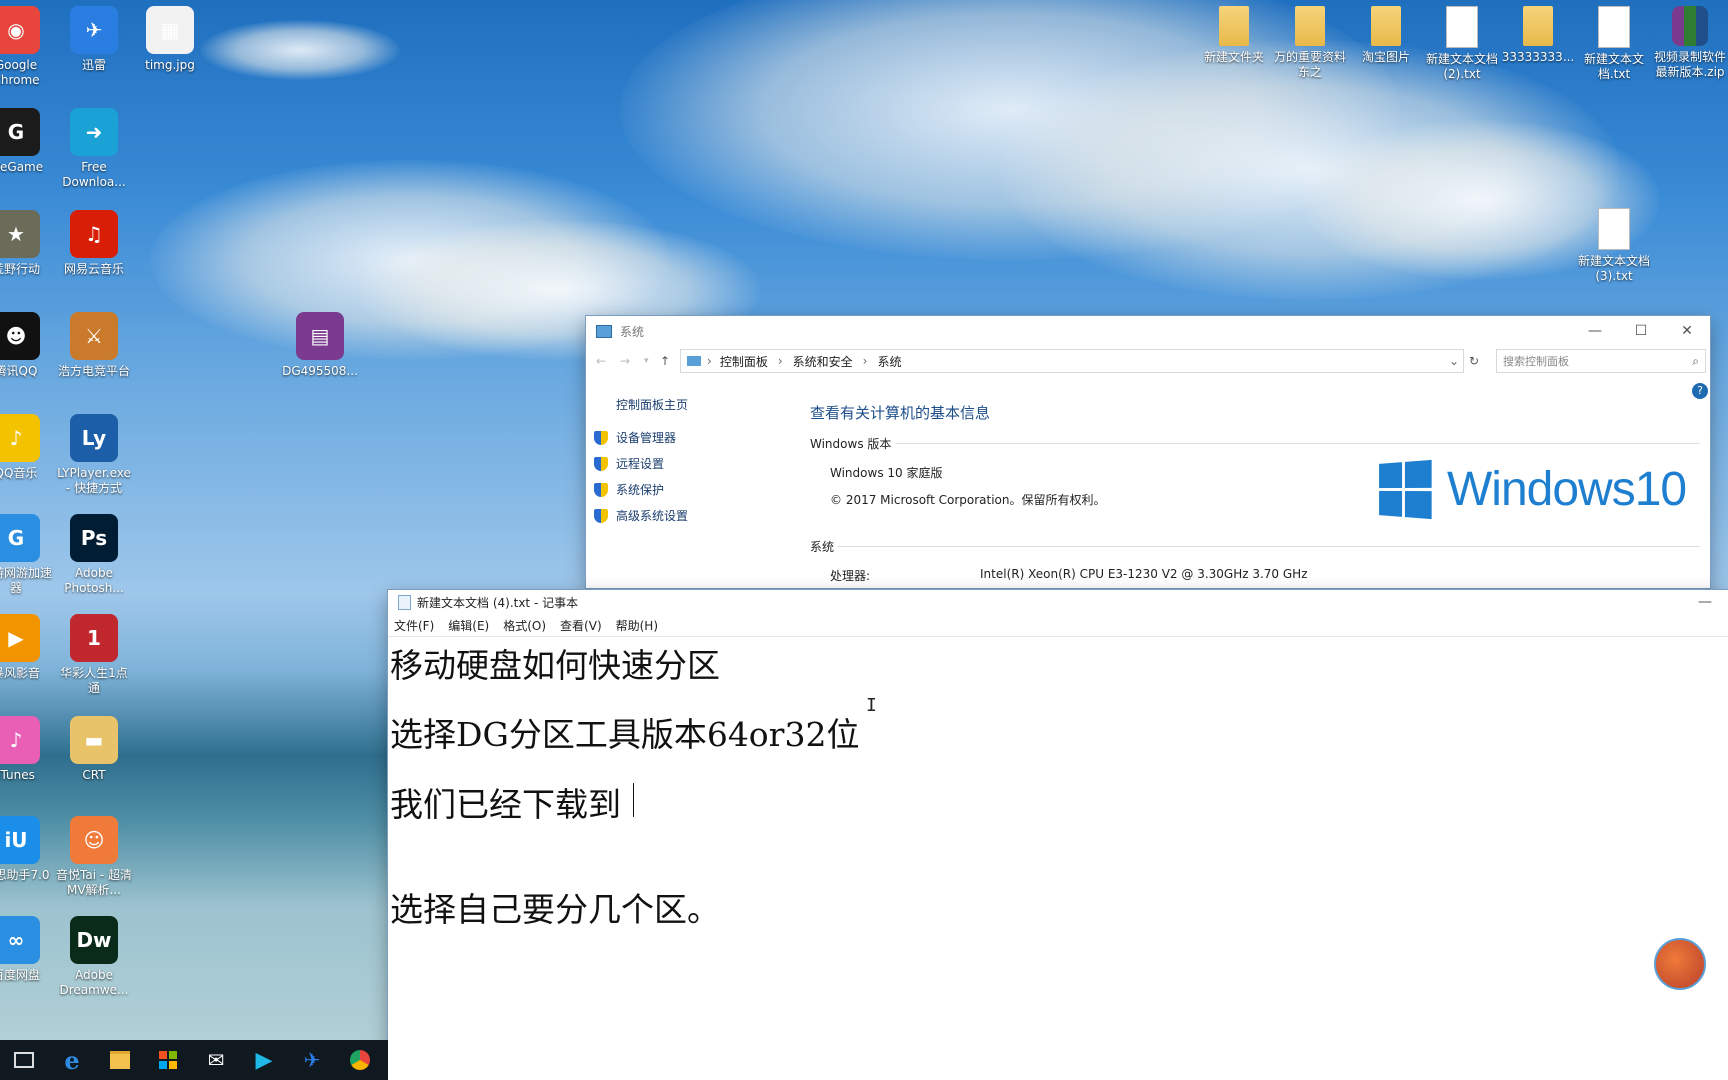 Image resolution: width=1728 pixels, height=1080 pixels. What do you see at coordinates (637, 625) in the screenshot?
I see `menu-help: 帮助(H)` at bounding box center [637, 625].